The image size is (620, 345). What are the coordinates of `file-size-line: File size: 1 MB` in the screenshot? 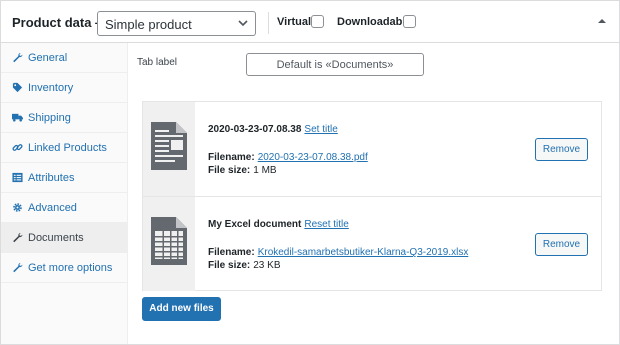 It's located at (242, 170).